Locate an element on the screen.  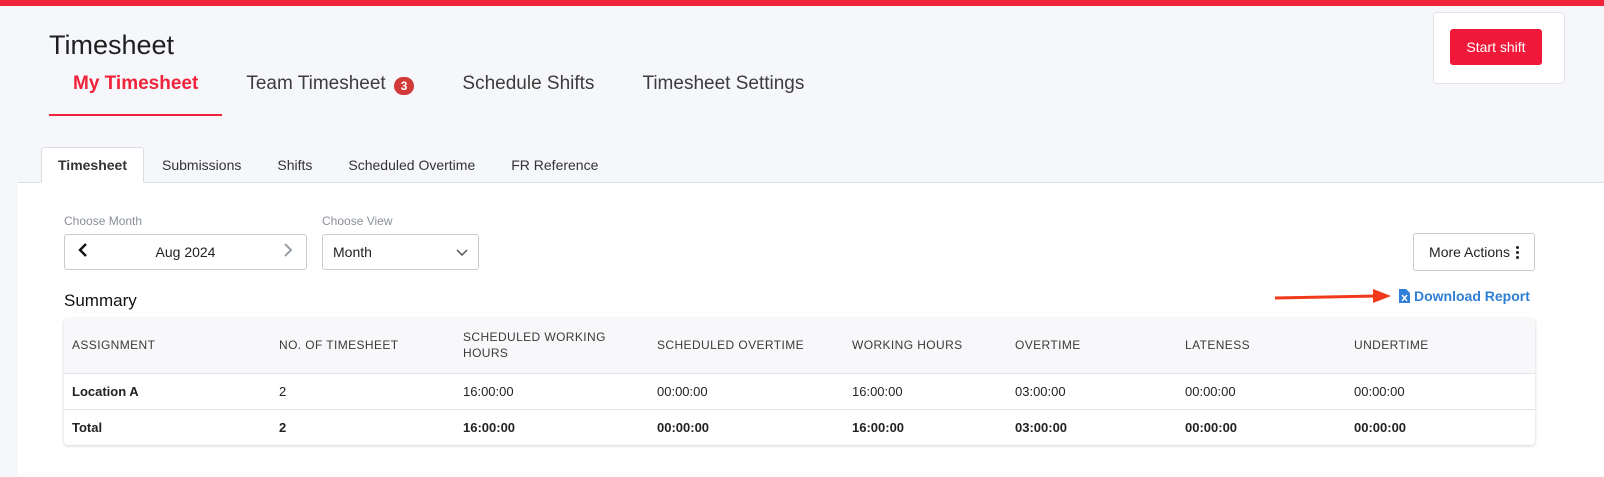
column-header: SCHEDULED OVERTIME is located at coordinates (746, 346).